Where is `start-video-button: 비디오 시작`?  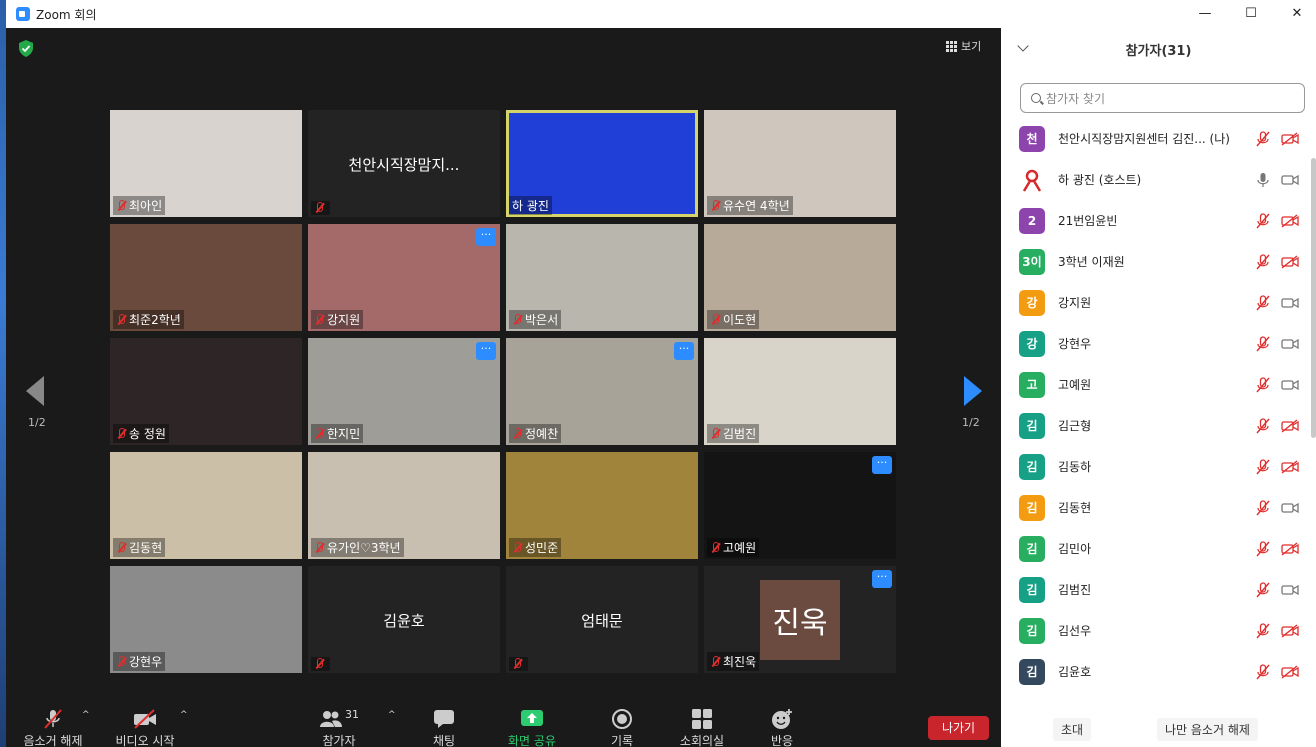
start-video-button: 비디오 시작 is located at coordinates (145, 727).